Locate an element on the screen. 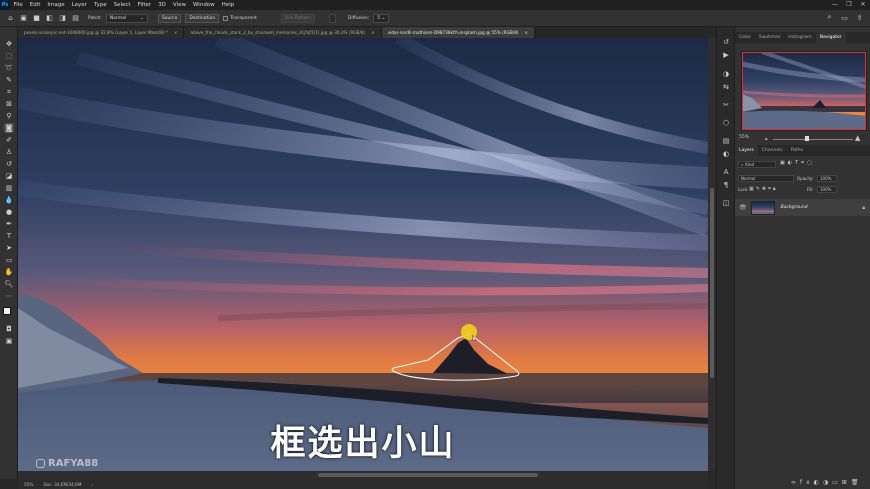 This screenshot has width=870, height=489. paragraph-icon: ¶ is located at coordinates (726, 185).